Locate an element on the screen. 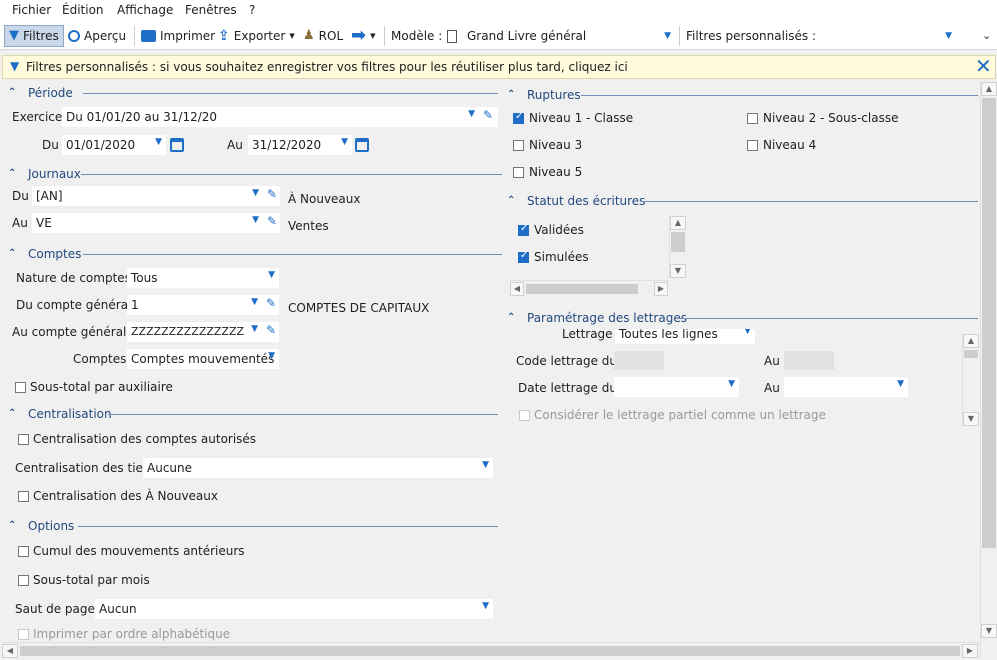  statut-vscroll: ▲ ▼ is located at coordinates (677, 247).